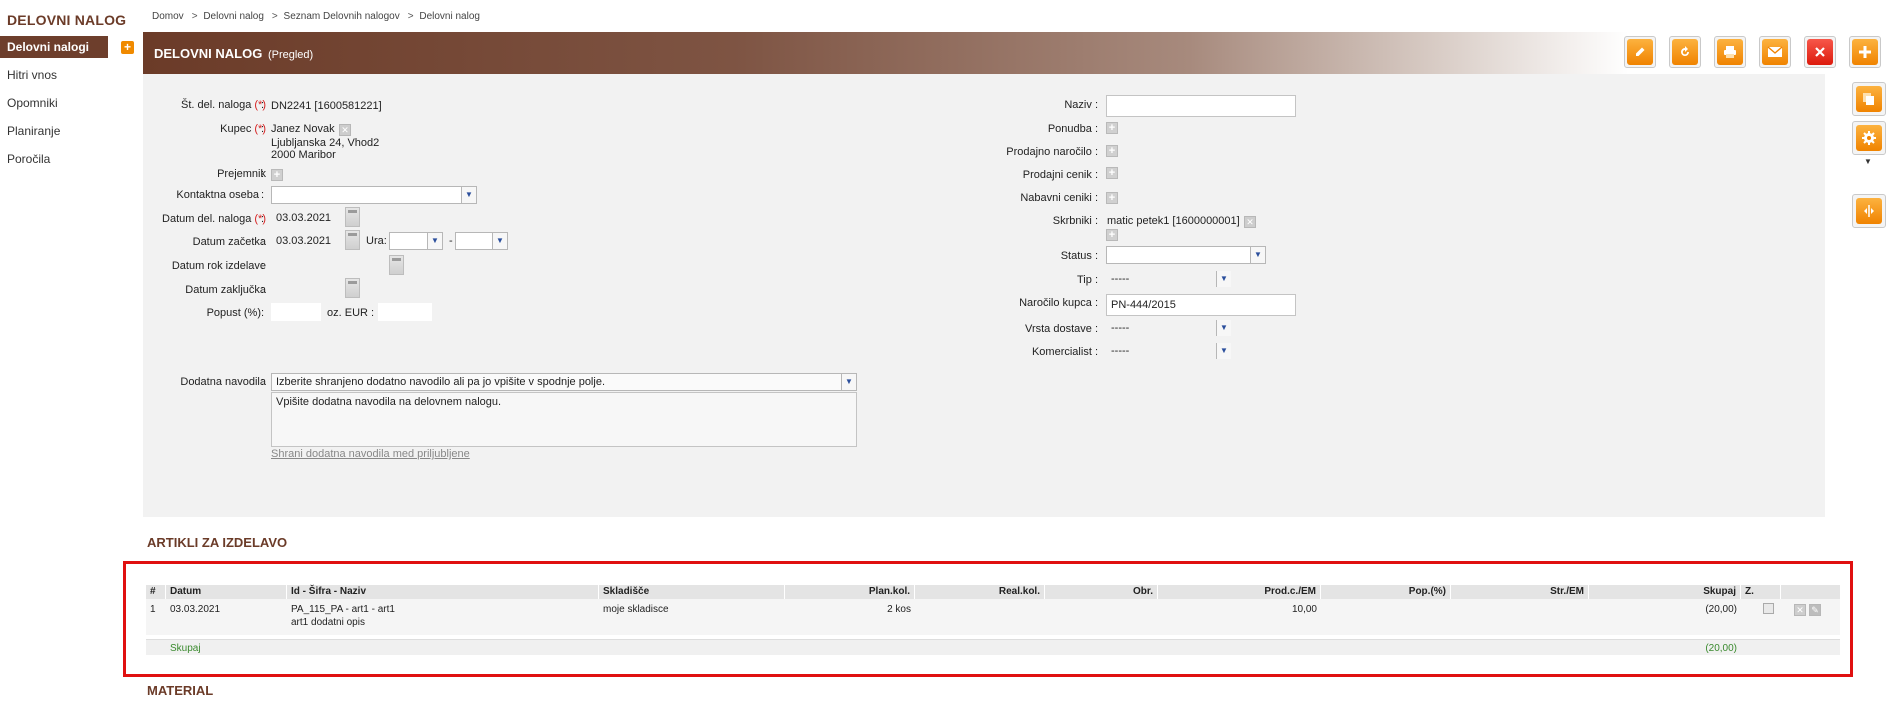 The width and height of the screenshot is (1899, 712). I want to click on sidebar-item-delovni-nalogi: Delovni nalogi, so click(54, 47).